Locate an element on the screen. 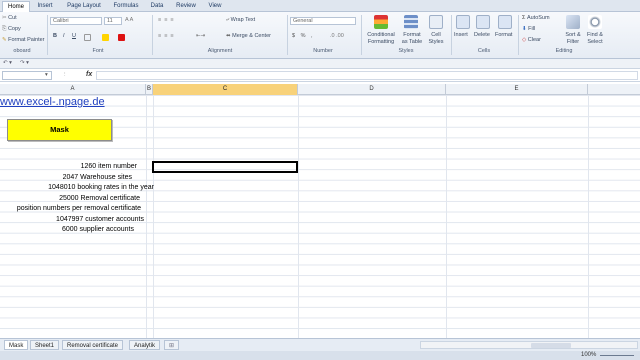  horizontal-scrollbar is located at coordinates (529, 345).